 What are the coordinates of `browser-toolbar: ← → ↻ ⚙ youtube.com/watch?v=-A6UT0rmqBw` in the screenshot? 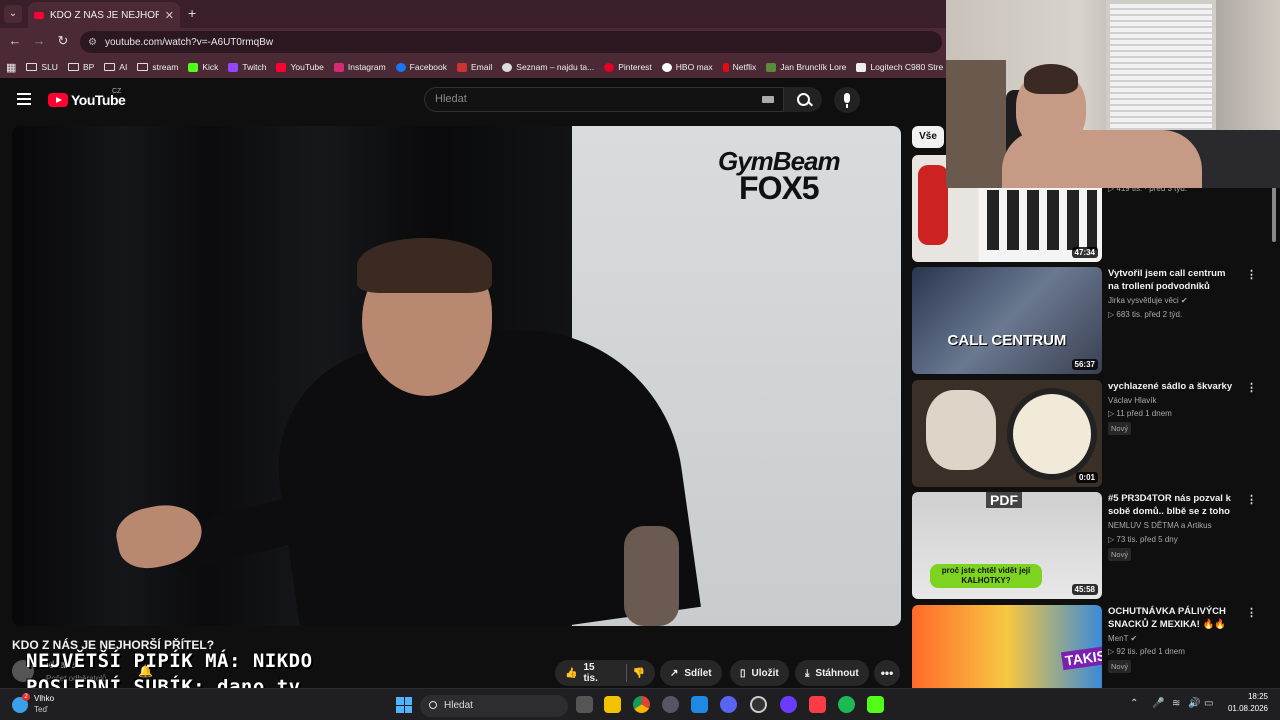 It's located at (473, 42).